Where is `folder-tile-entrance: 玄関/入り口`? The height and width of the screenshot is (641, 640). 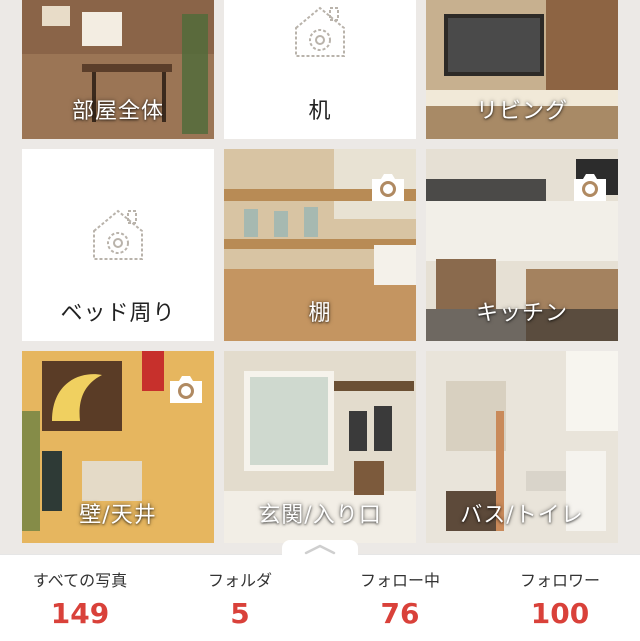 folder-tile-entrance: 玄関/入り口 is located at coordinates (320, 447).